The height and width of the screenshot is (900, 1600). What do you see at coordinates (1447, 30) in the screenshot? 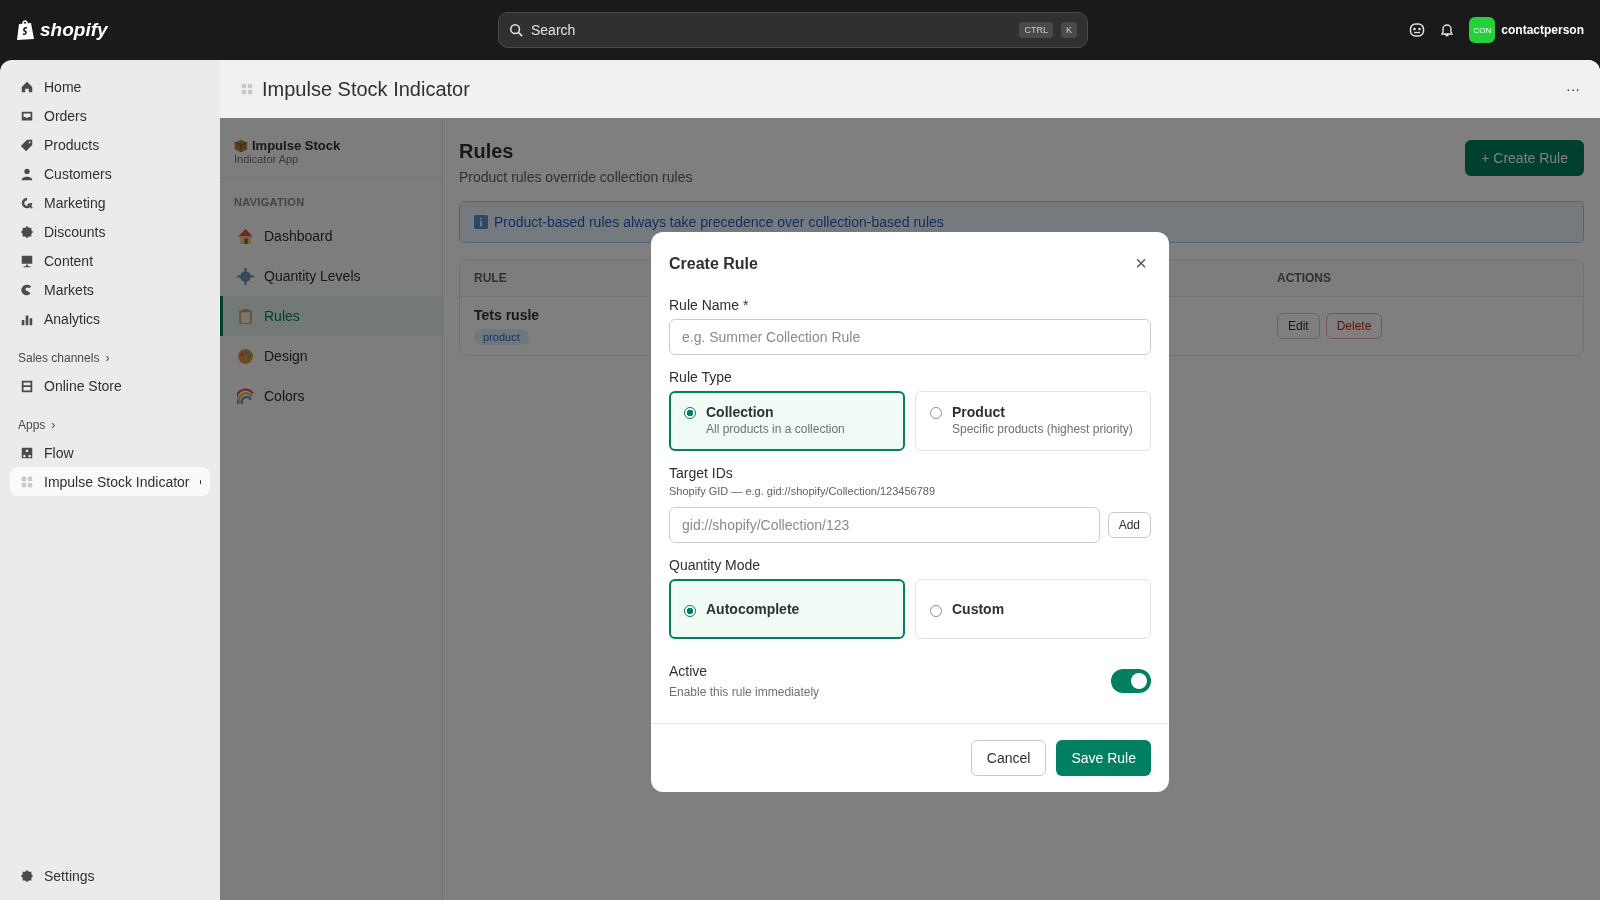
I see `bell-icon` at bounding box center [1447, 30].